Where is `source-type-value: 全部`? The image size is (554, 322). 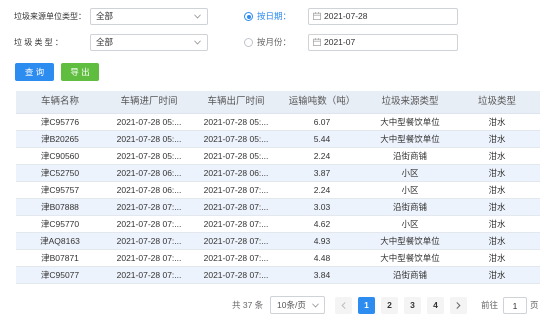 source-type-value: 全部 is located at coordinates (105, 16).